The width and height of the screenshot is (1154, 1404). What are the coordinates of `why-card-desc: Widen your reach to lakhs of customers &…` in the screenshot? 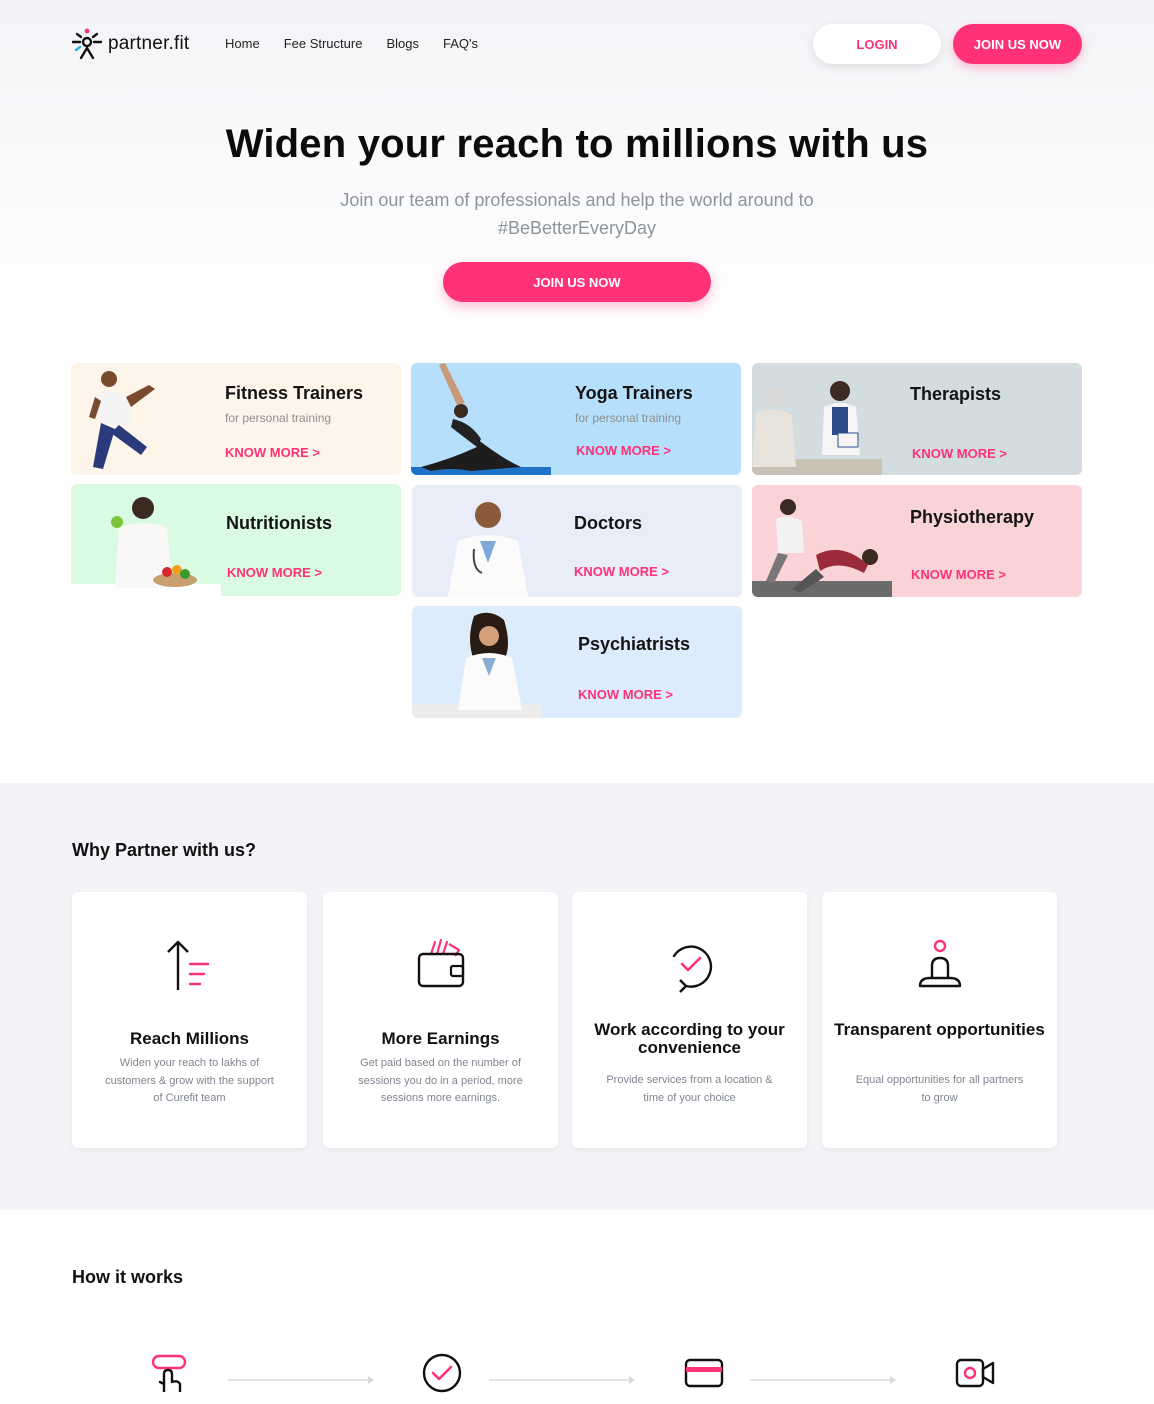 It's located at (189, 1080).